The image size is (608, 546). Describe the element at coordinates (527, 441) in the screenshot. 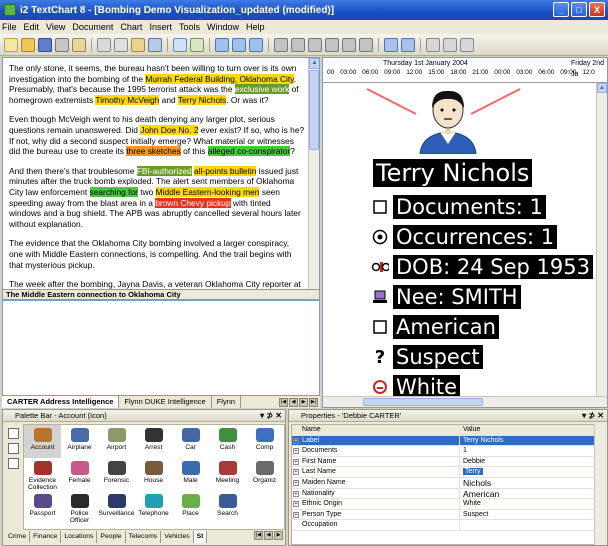

I see `property-value: Terry Nichols` at that location.